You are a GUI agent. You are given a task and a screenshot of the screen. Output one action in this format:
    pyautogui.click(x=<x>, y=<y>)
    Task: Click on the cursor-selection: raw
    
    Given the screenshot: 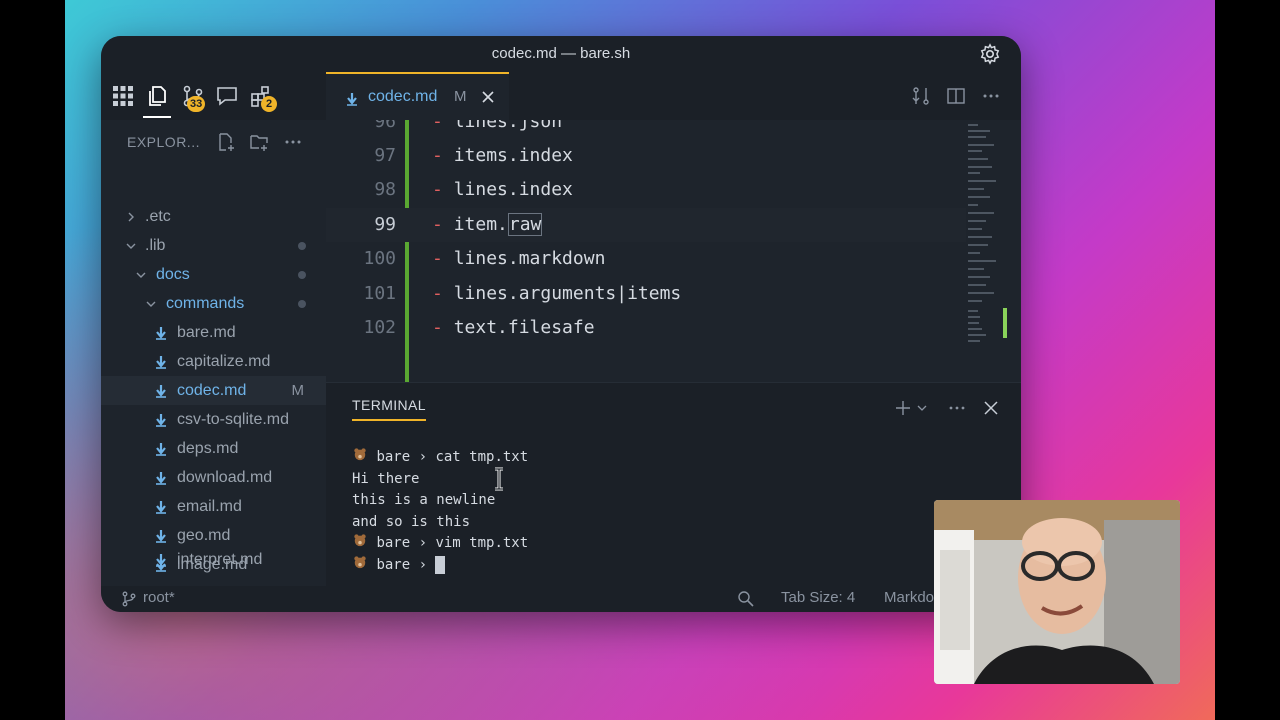 What is the action you would take?
    pyautogui.click(x=525, y=224)
    